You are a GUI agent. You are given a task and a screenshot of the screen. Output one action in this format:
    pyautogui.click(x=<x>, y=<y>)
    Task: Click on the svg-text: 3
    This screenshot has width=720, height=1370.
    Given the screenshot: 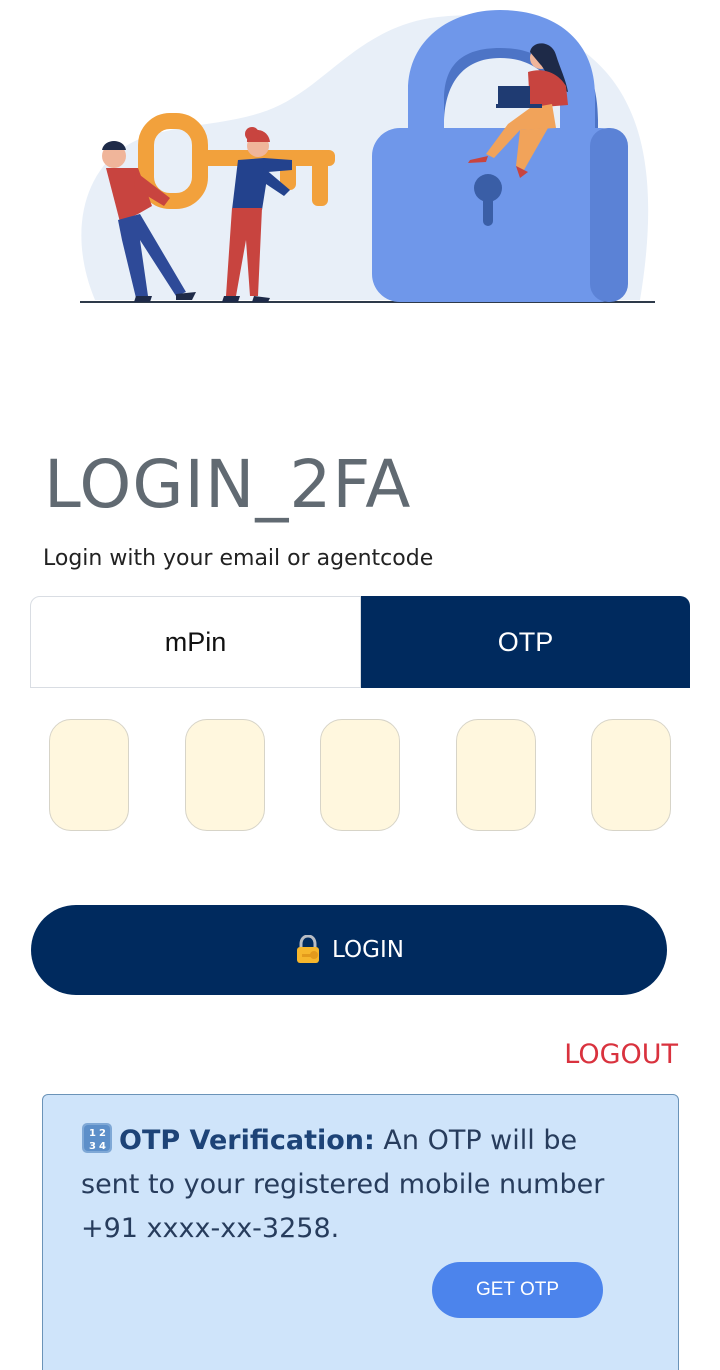 What is the action you would take?
    pyautogui.click(x=92, y=1146)
    